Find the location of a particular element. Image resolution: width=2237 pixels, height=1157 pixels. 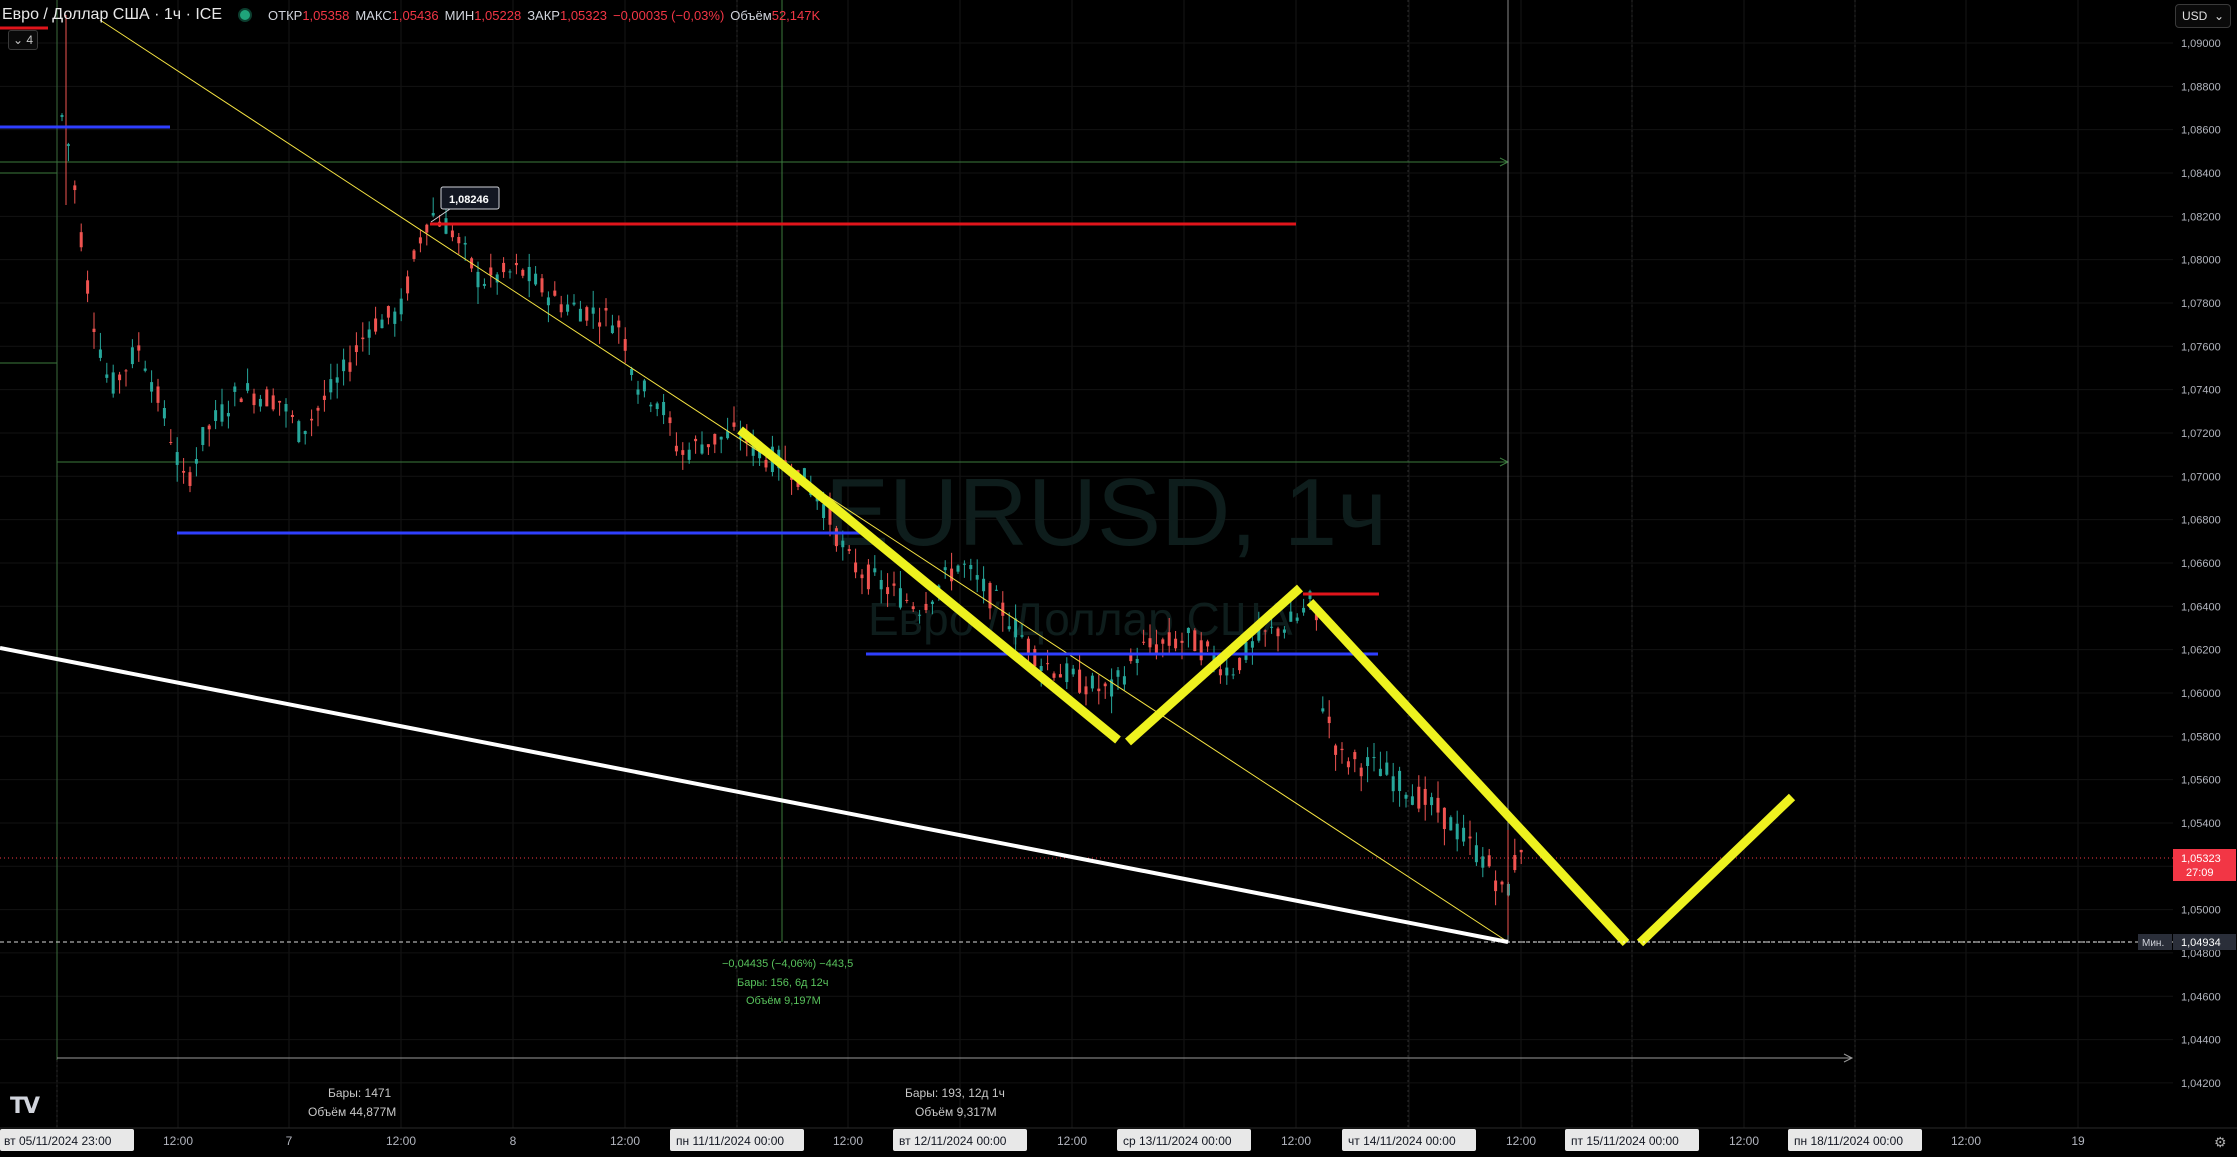

open-label: ОТКР is located at coordinates (285, 15).